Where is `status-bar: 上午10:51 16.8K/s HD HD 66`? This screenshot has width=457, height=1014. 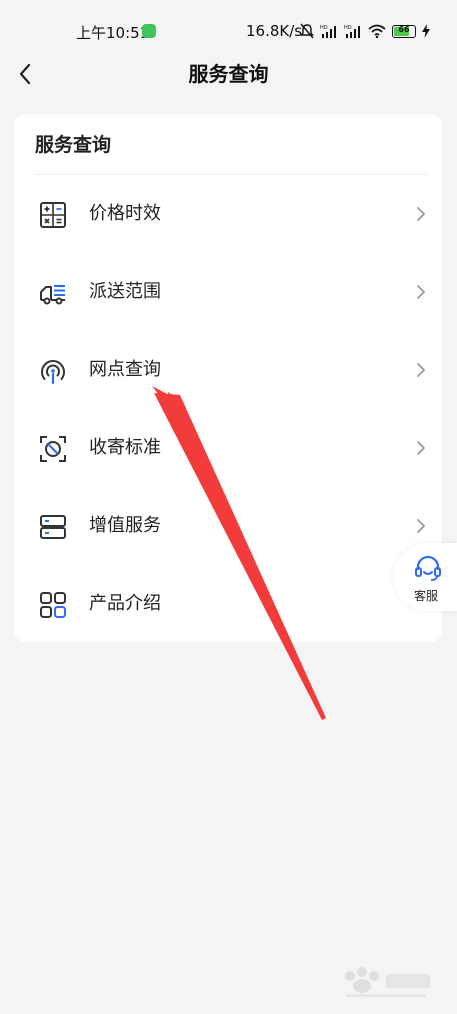
status-bar: 上午10:51 16.8K/s HD HD 66 is located at coordinates (228, 23).